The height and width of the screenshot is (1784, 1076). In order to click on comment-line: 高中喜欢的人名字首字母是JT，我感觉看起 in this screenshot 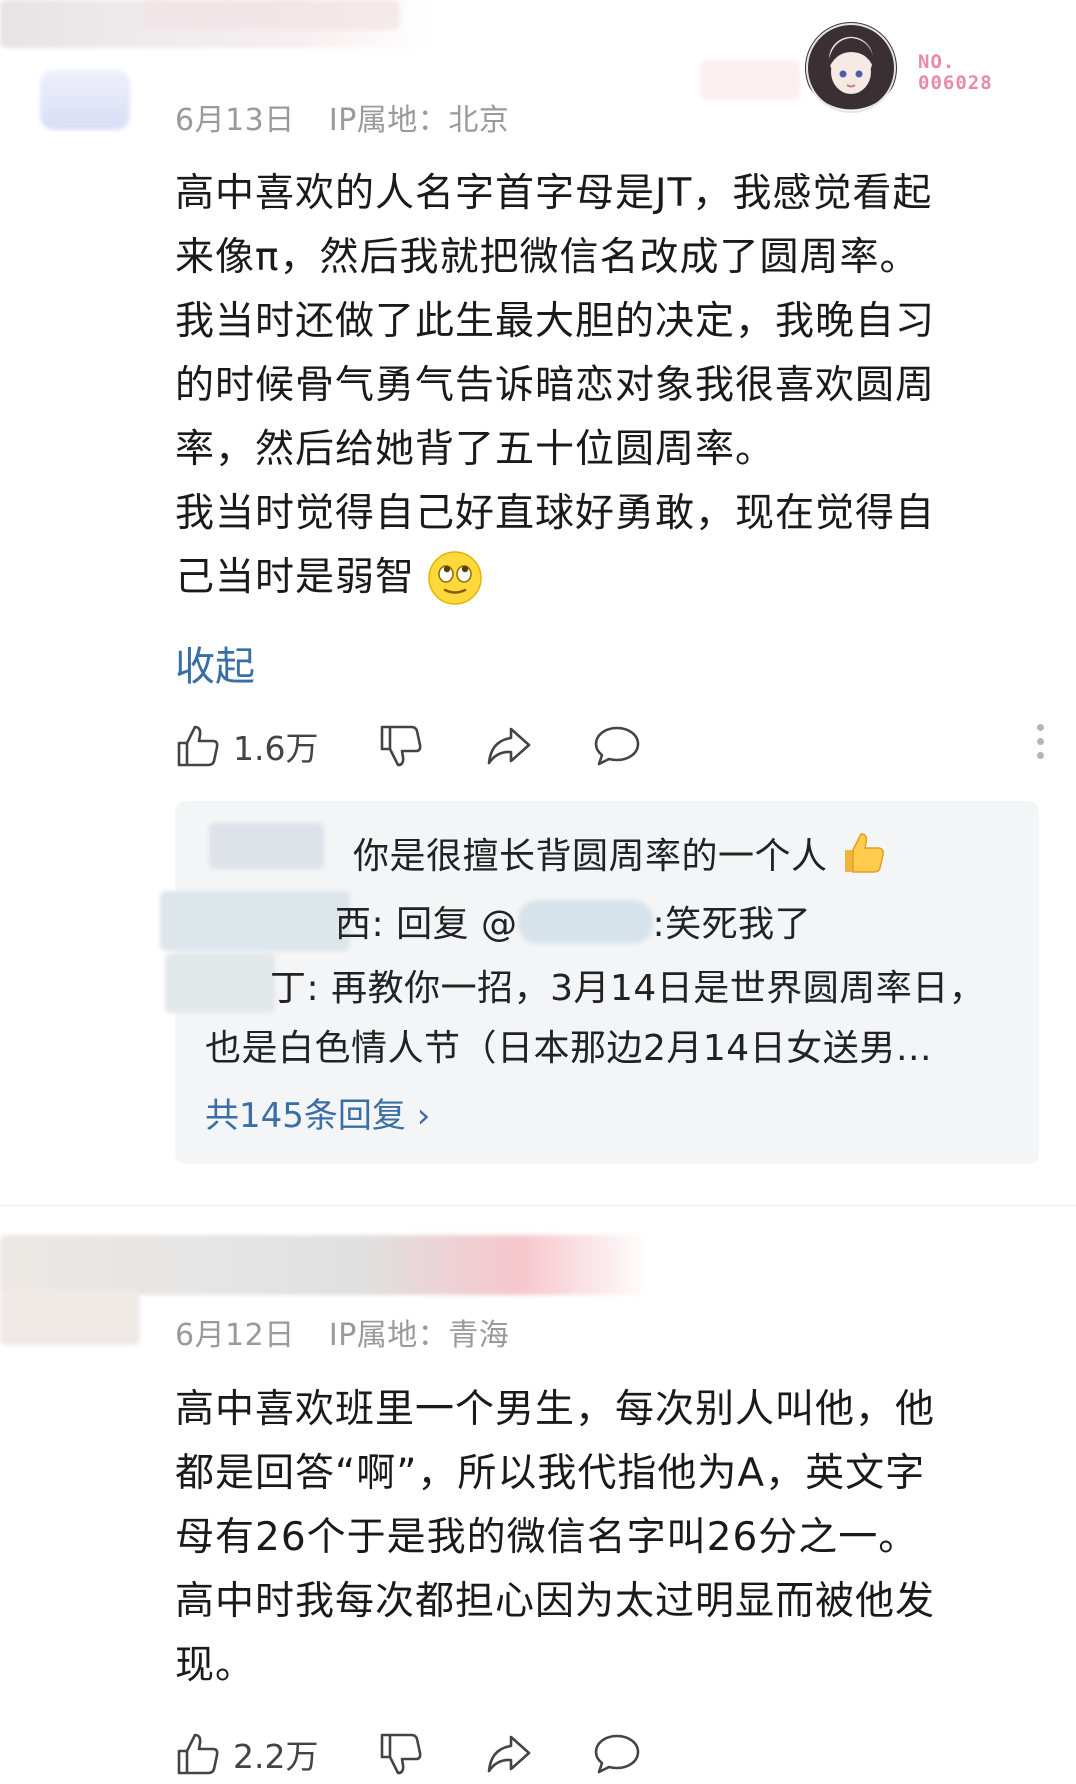, I will do `click(554, 193)`.